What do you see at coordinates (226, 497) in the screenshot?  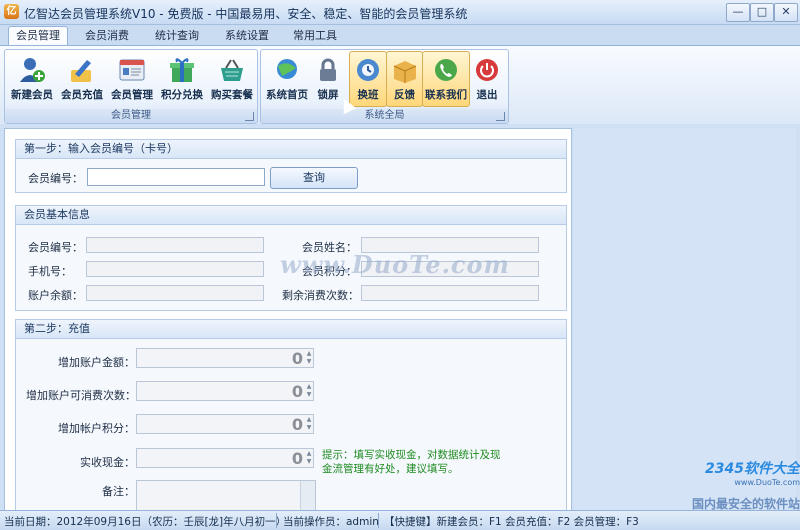 I see `remark-textarea` at bounding box center [226, 497].